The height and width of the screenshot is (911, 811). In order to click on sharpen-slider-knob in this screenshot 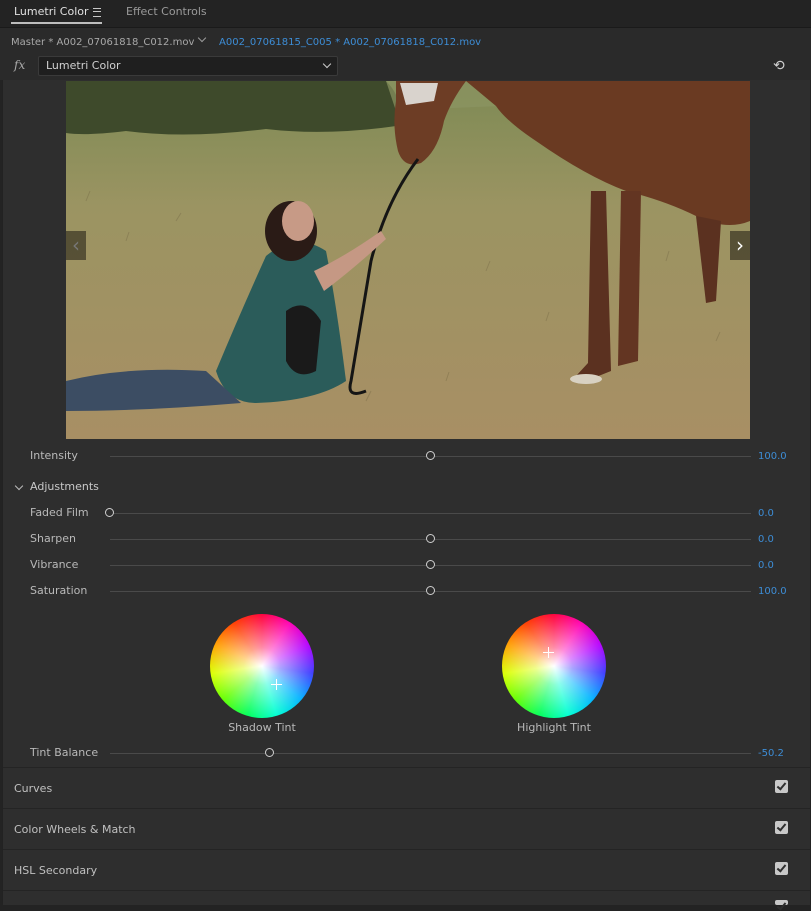, I will do `click(430, 538)`.